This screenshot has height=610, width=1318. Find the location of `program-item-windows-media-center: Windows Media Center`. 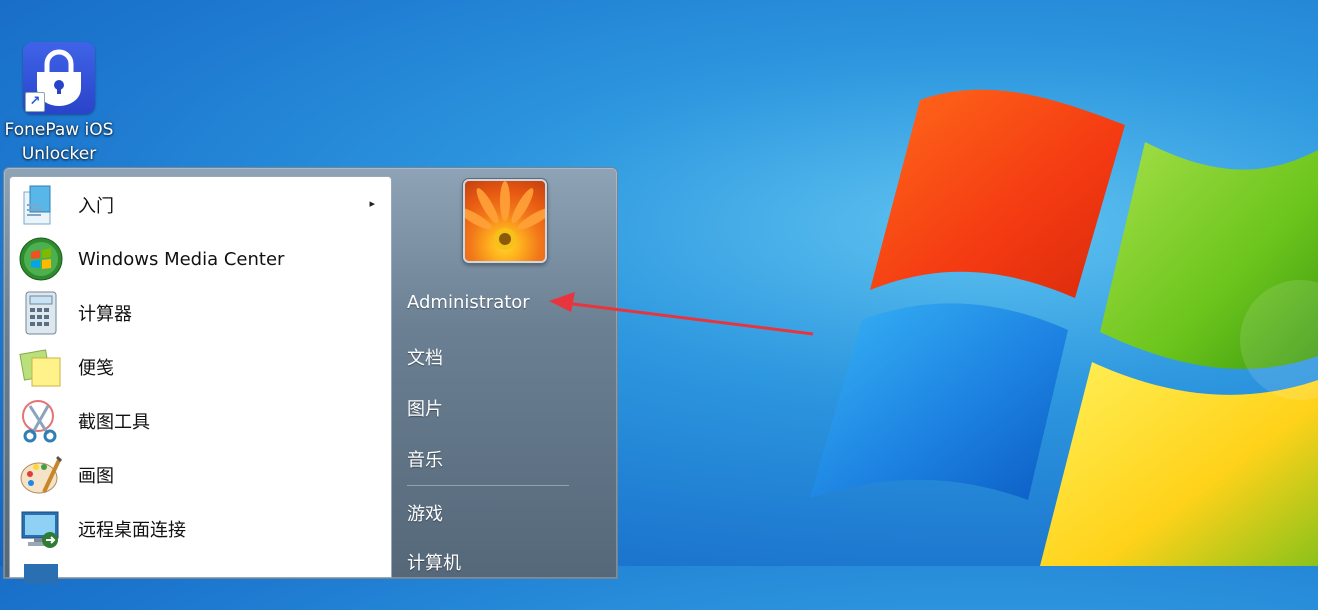

program-item-windows-media-center: Windows Media Center is located at coordinates (200, 259).